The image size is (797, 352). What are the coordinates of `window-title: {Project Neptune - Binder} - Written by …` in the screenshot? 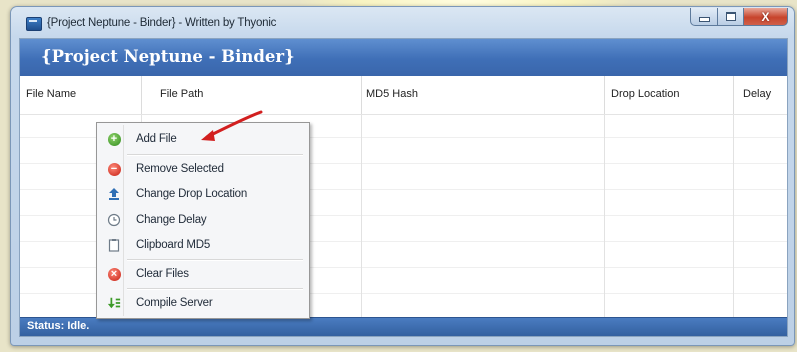 It's located at (162, 23).